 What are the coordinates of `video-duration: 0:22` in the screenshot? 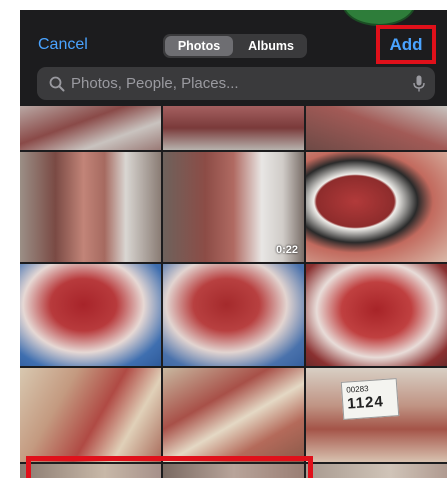 It's located at (286, 250).